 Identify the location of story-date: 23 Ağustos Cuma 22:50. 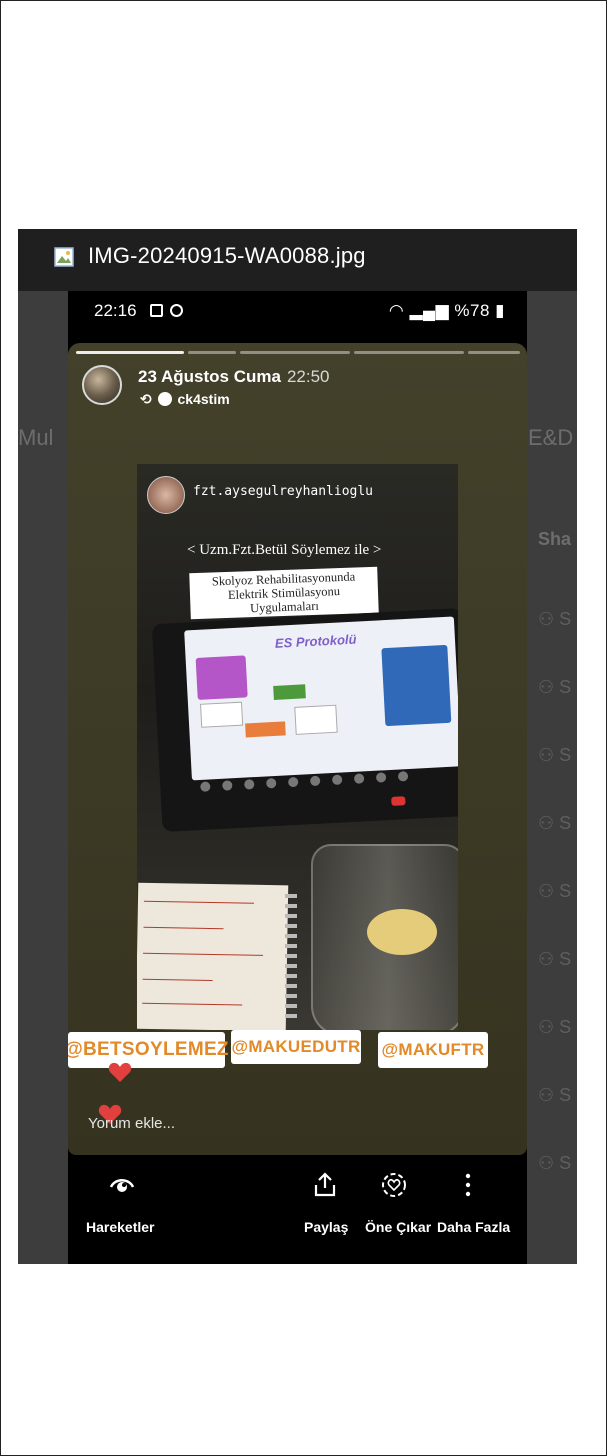
(234, 377).